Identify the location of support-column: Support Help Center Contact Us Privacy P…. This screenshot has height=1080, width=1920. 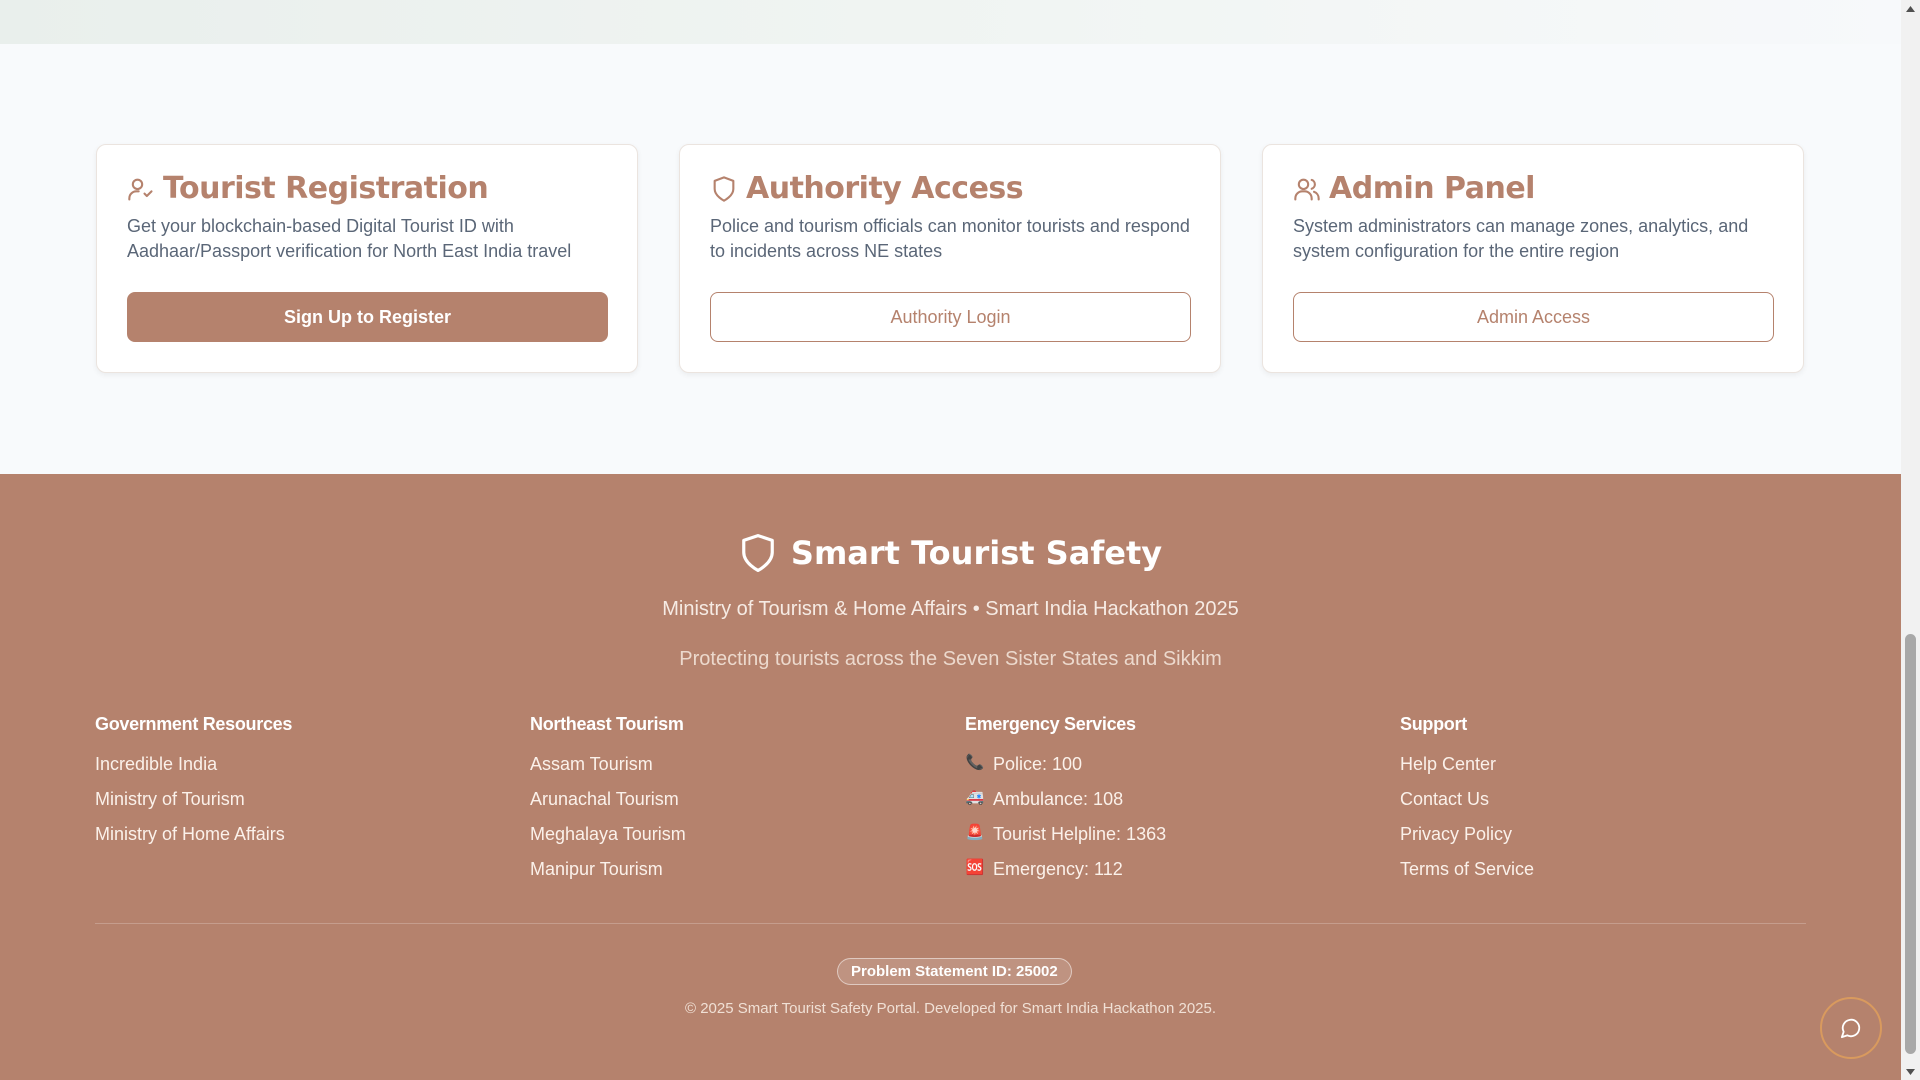
(1467, 803).